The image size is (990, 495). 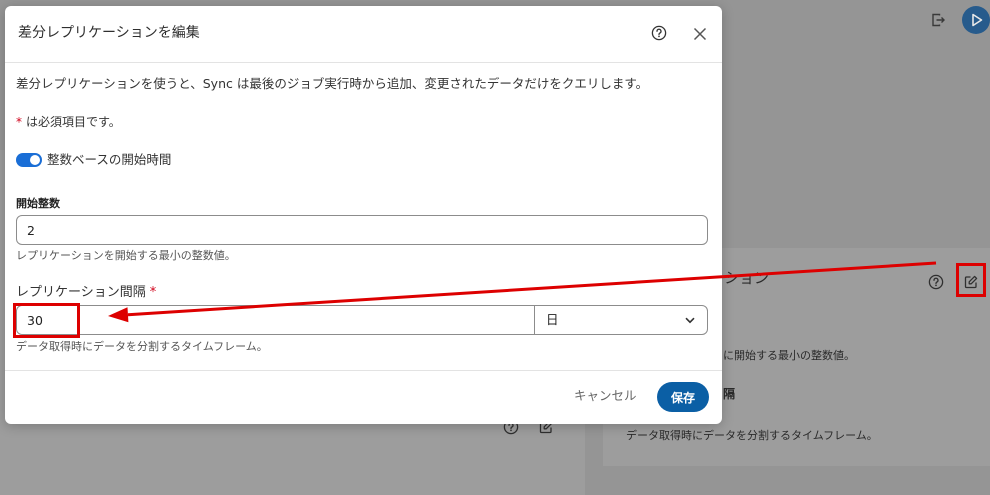 What do you see at coordinates (552, 319) in the screenshot?
I see `interval-unit-value: 日` at bounding box center [552, 319].